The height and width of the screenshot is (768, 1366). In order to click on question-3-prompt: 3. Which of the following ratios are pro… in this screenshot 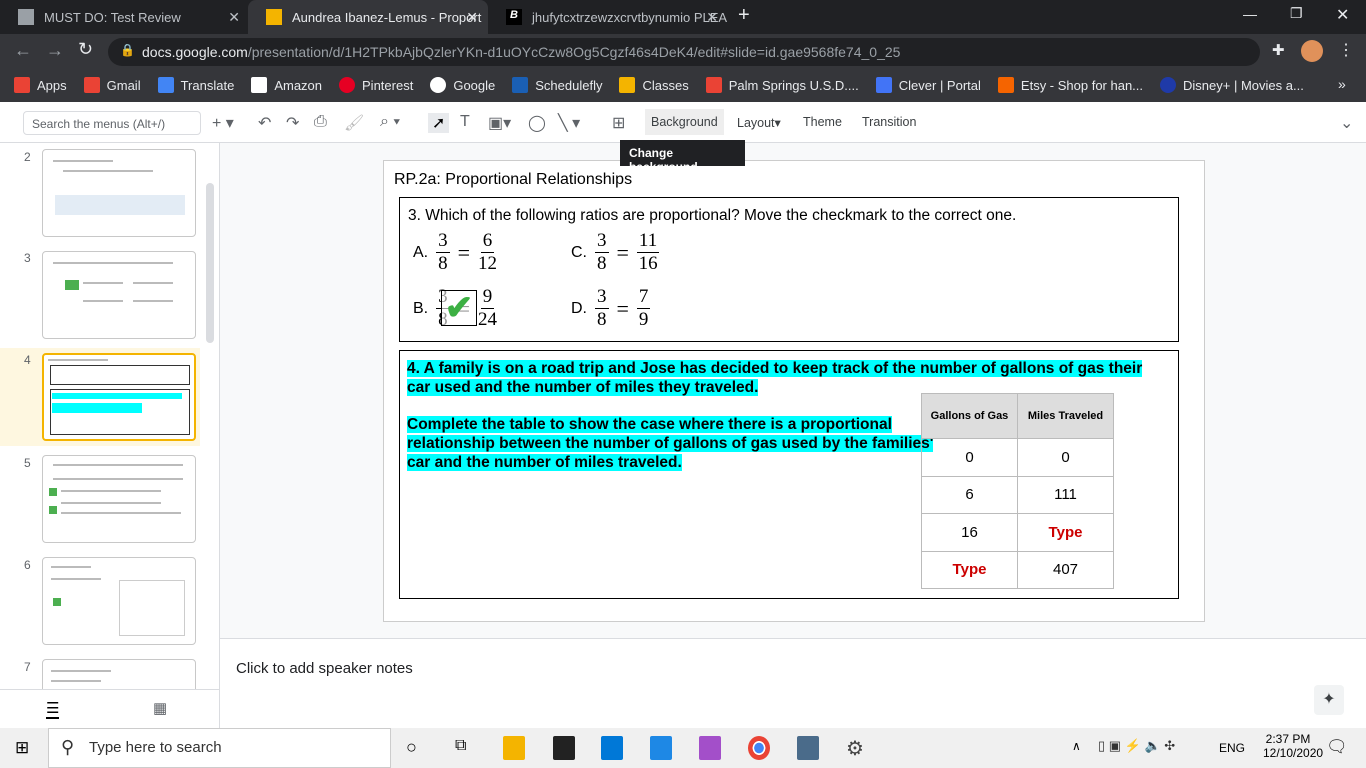, I will do `click(712, 215)`.